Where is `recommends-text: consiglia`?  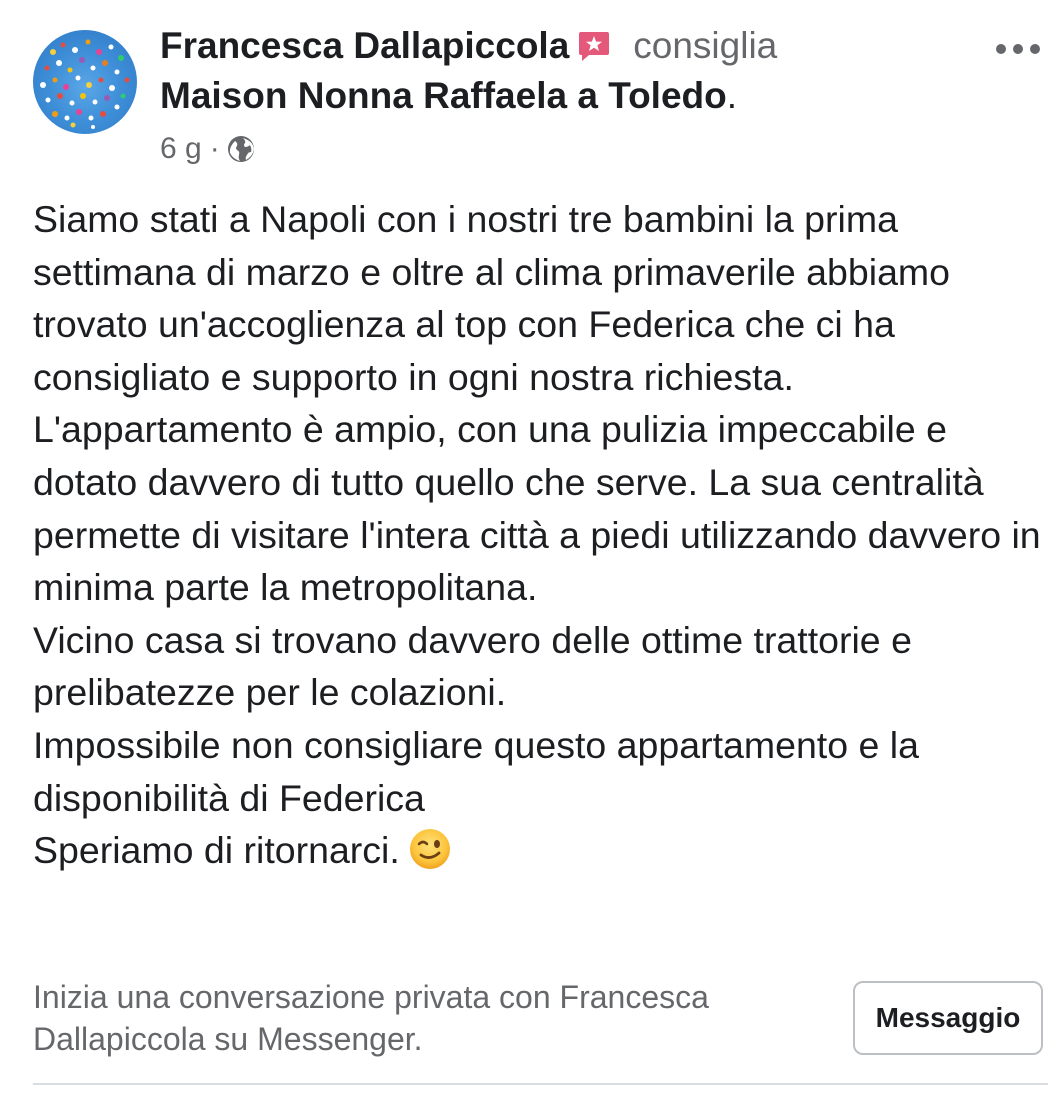
recommends-text: consiglia is located at coordinates (705, 45).